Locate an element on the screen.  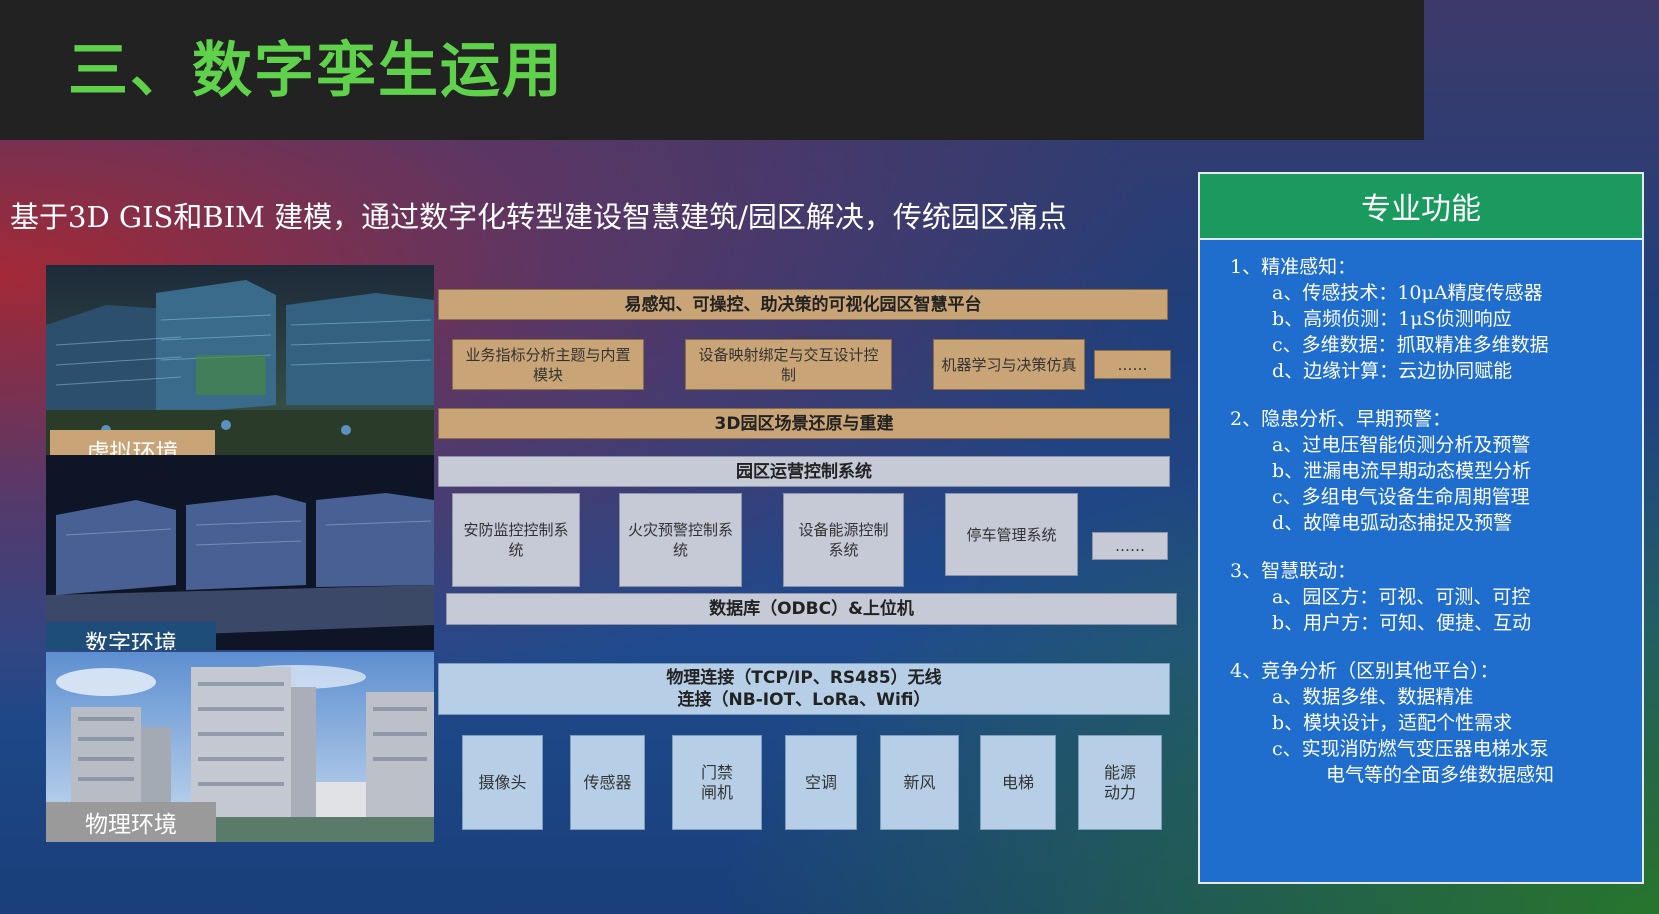
device-air-conditioner: 空调 is located at coordinates (821, 782).